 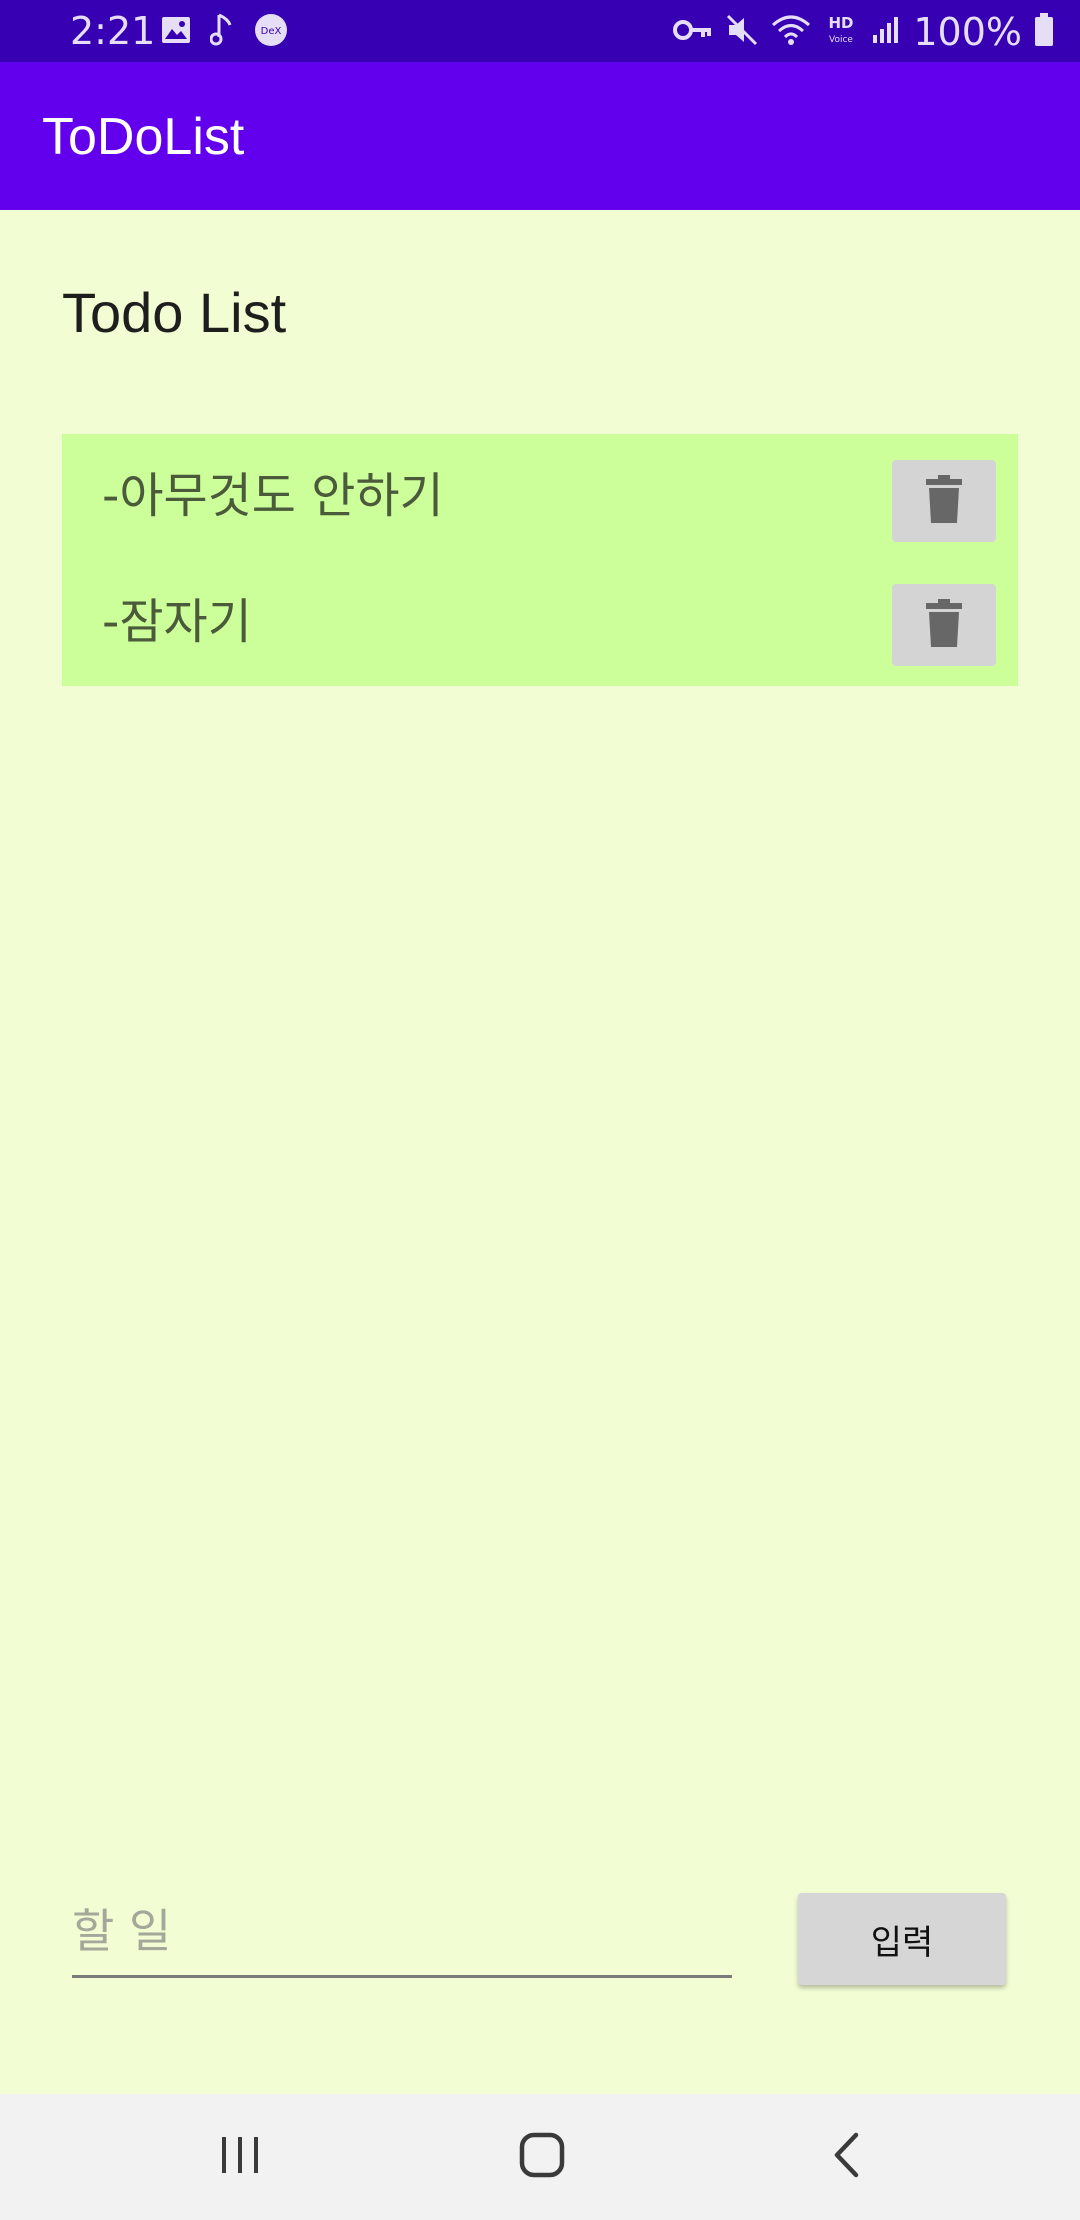 What do you see at coordinates (902, 1939) in the screenshot?
I see `submit-button: 입력` at bounding box center [902, 1939].